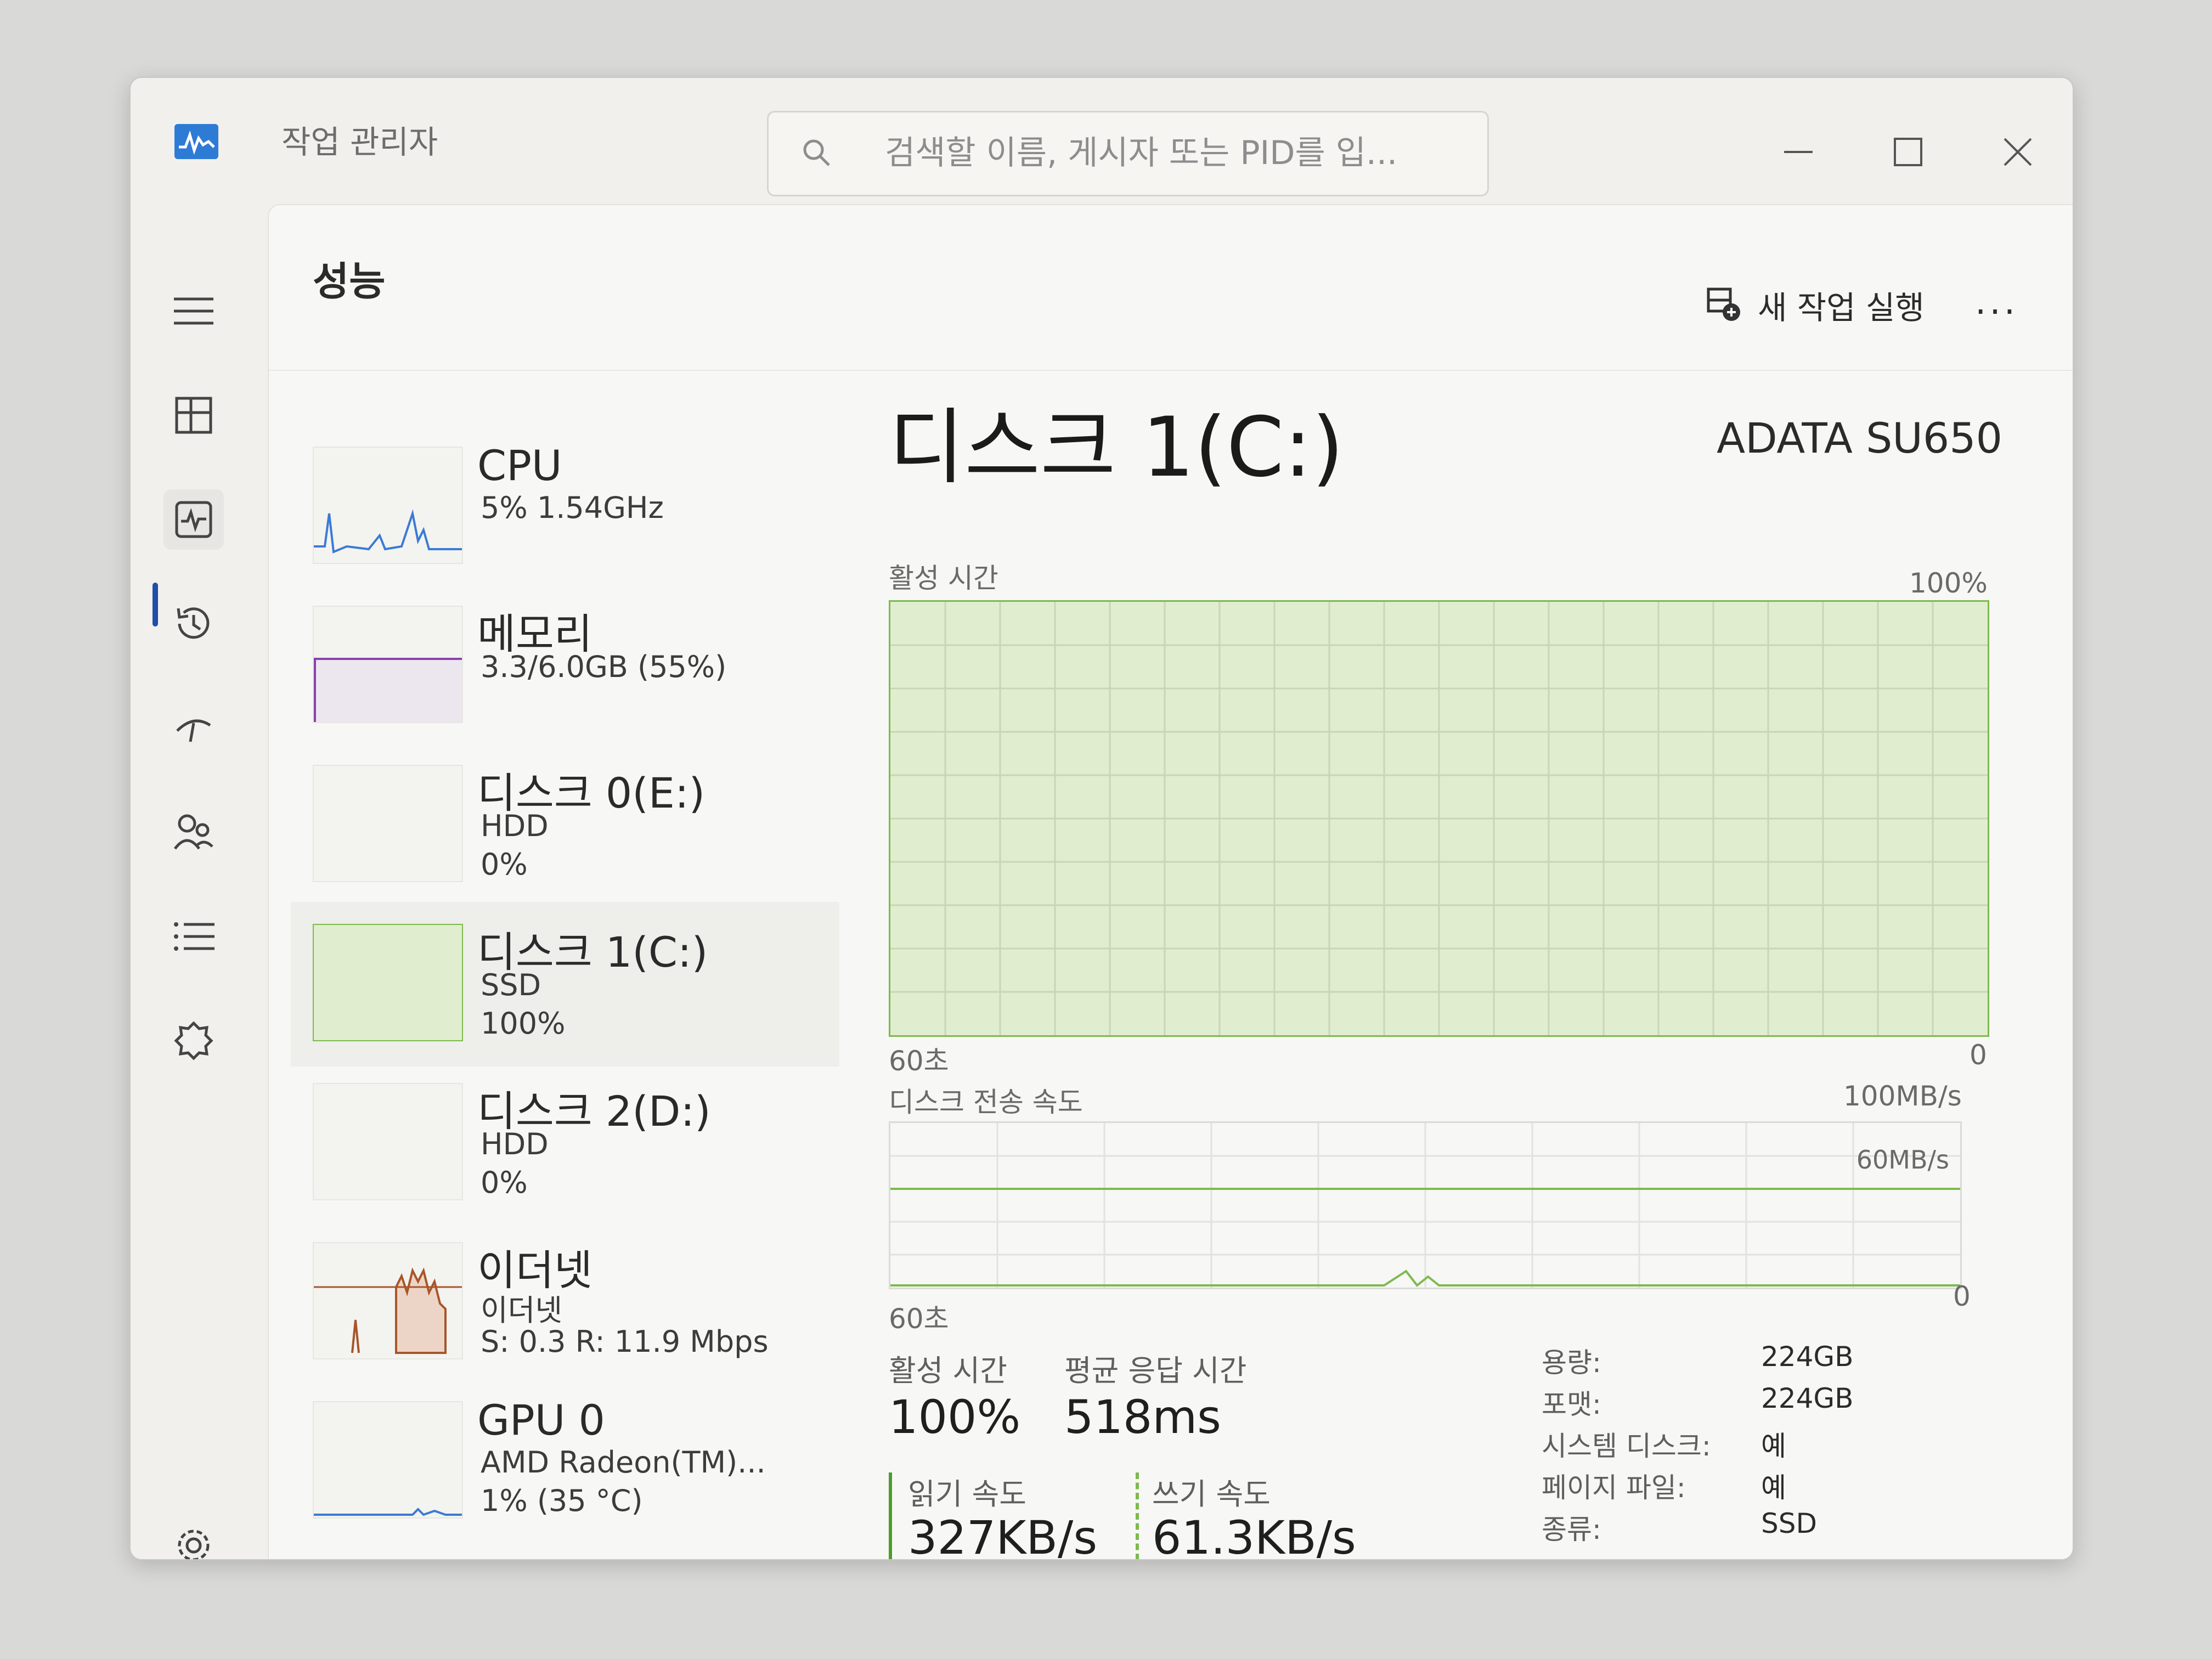 The image size is (2212, 1659). Describe the element at coordinates (2018, 152) in the screenshot. I see `close-icon` at that location.